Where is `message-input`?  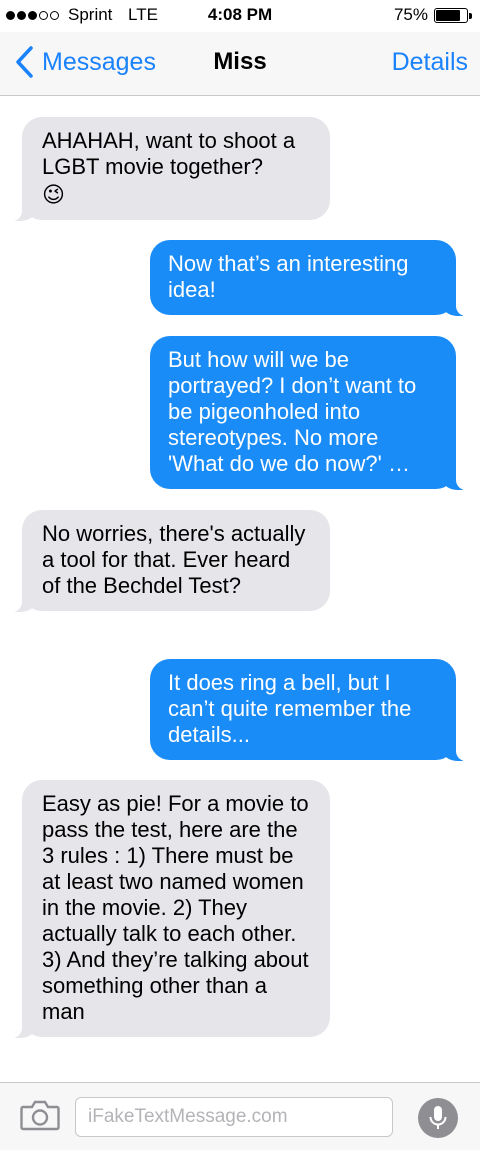
message-input is located at coordinates (234, 1117).